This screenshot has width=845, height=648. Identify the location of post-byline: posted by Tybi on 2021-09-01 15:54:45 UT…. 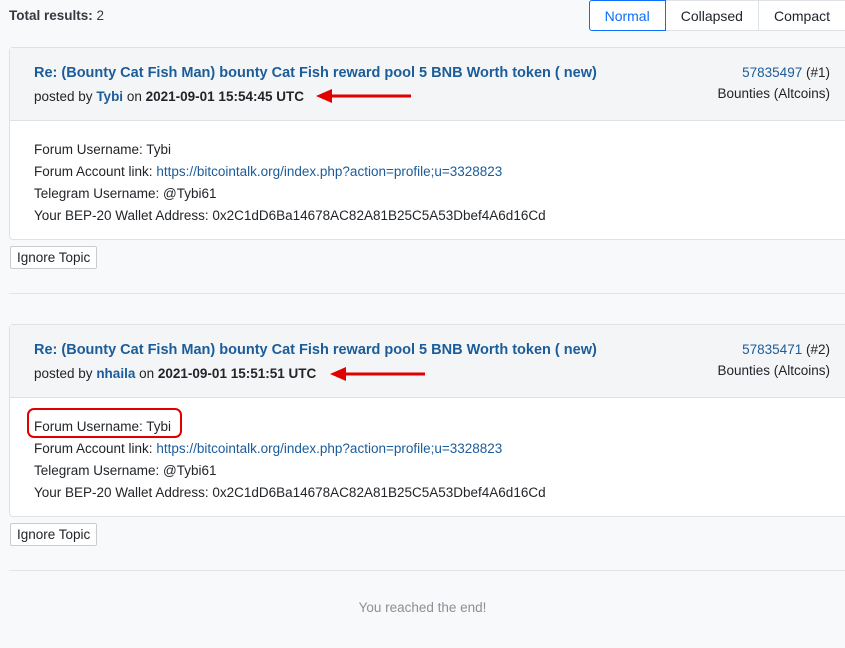
(169, 96).